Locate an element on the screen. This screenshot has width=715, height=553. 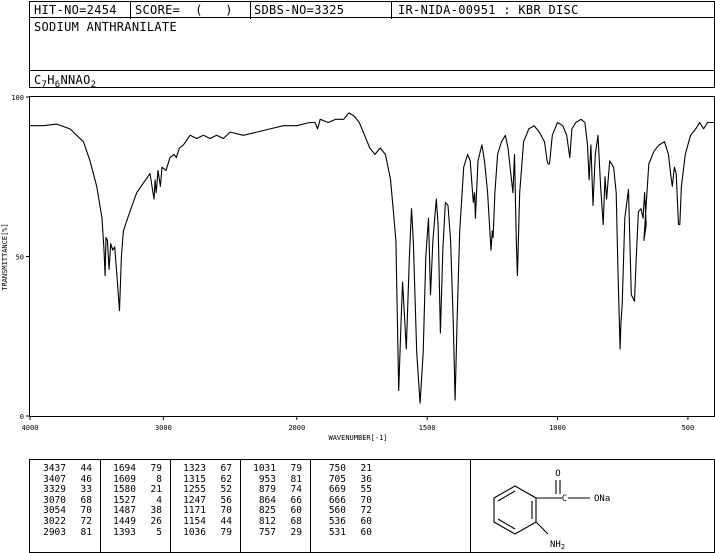
amine-bond is located at coordinates (542, 528).